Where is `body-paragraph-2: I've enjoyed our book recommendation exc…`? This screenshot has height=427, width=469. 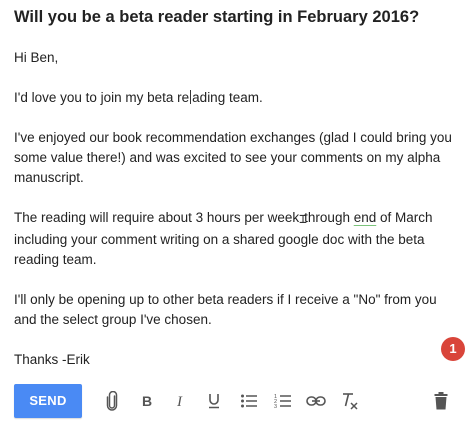 body-paragraph-2: I've enjoyed our book recommendation exc… is located at coordinates (233, 157).